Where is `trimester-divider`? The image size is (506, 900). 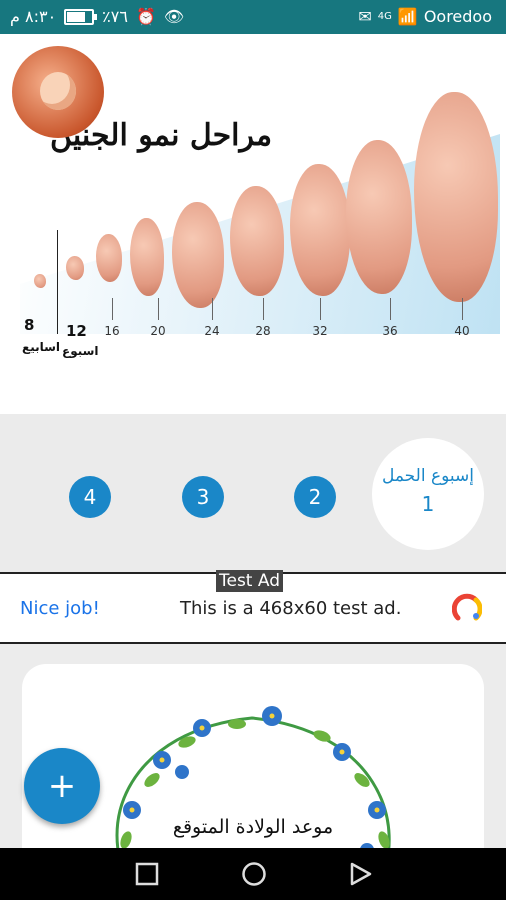 trimester-divider is located at coordinates (57, 282).